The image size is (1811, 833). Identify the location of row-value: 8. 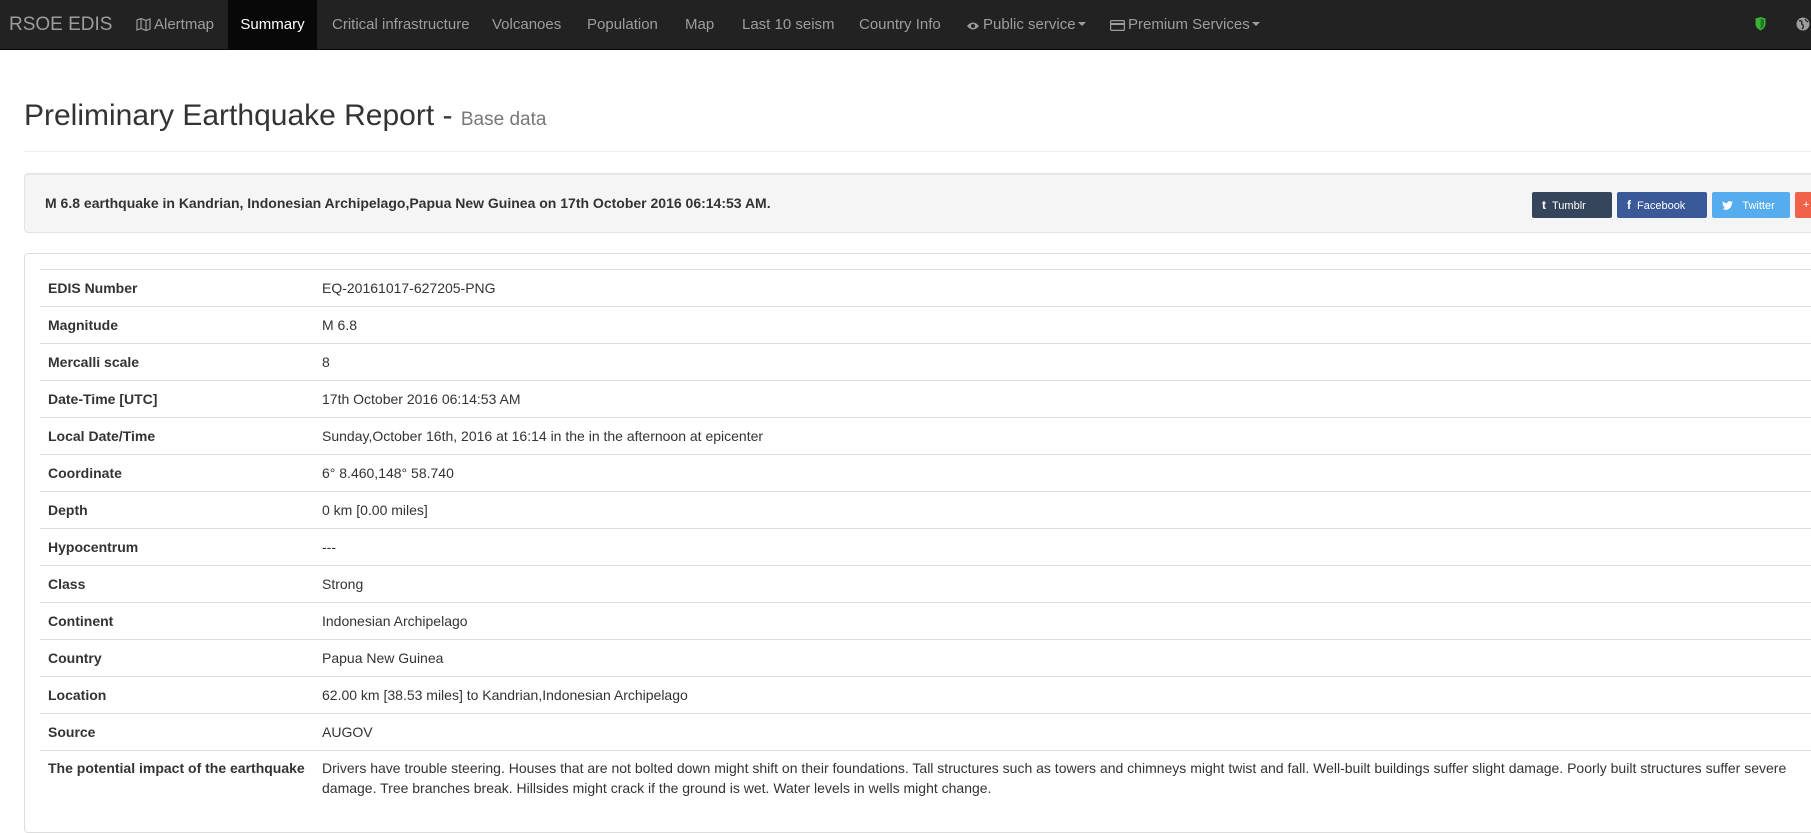
(1062, 362).